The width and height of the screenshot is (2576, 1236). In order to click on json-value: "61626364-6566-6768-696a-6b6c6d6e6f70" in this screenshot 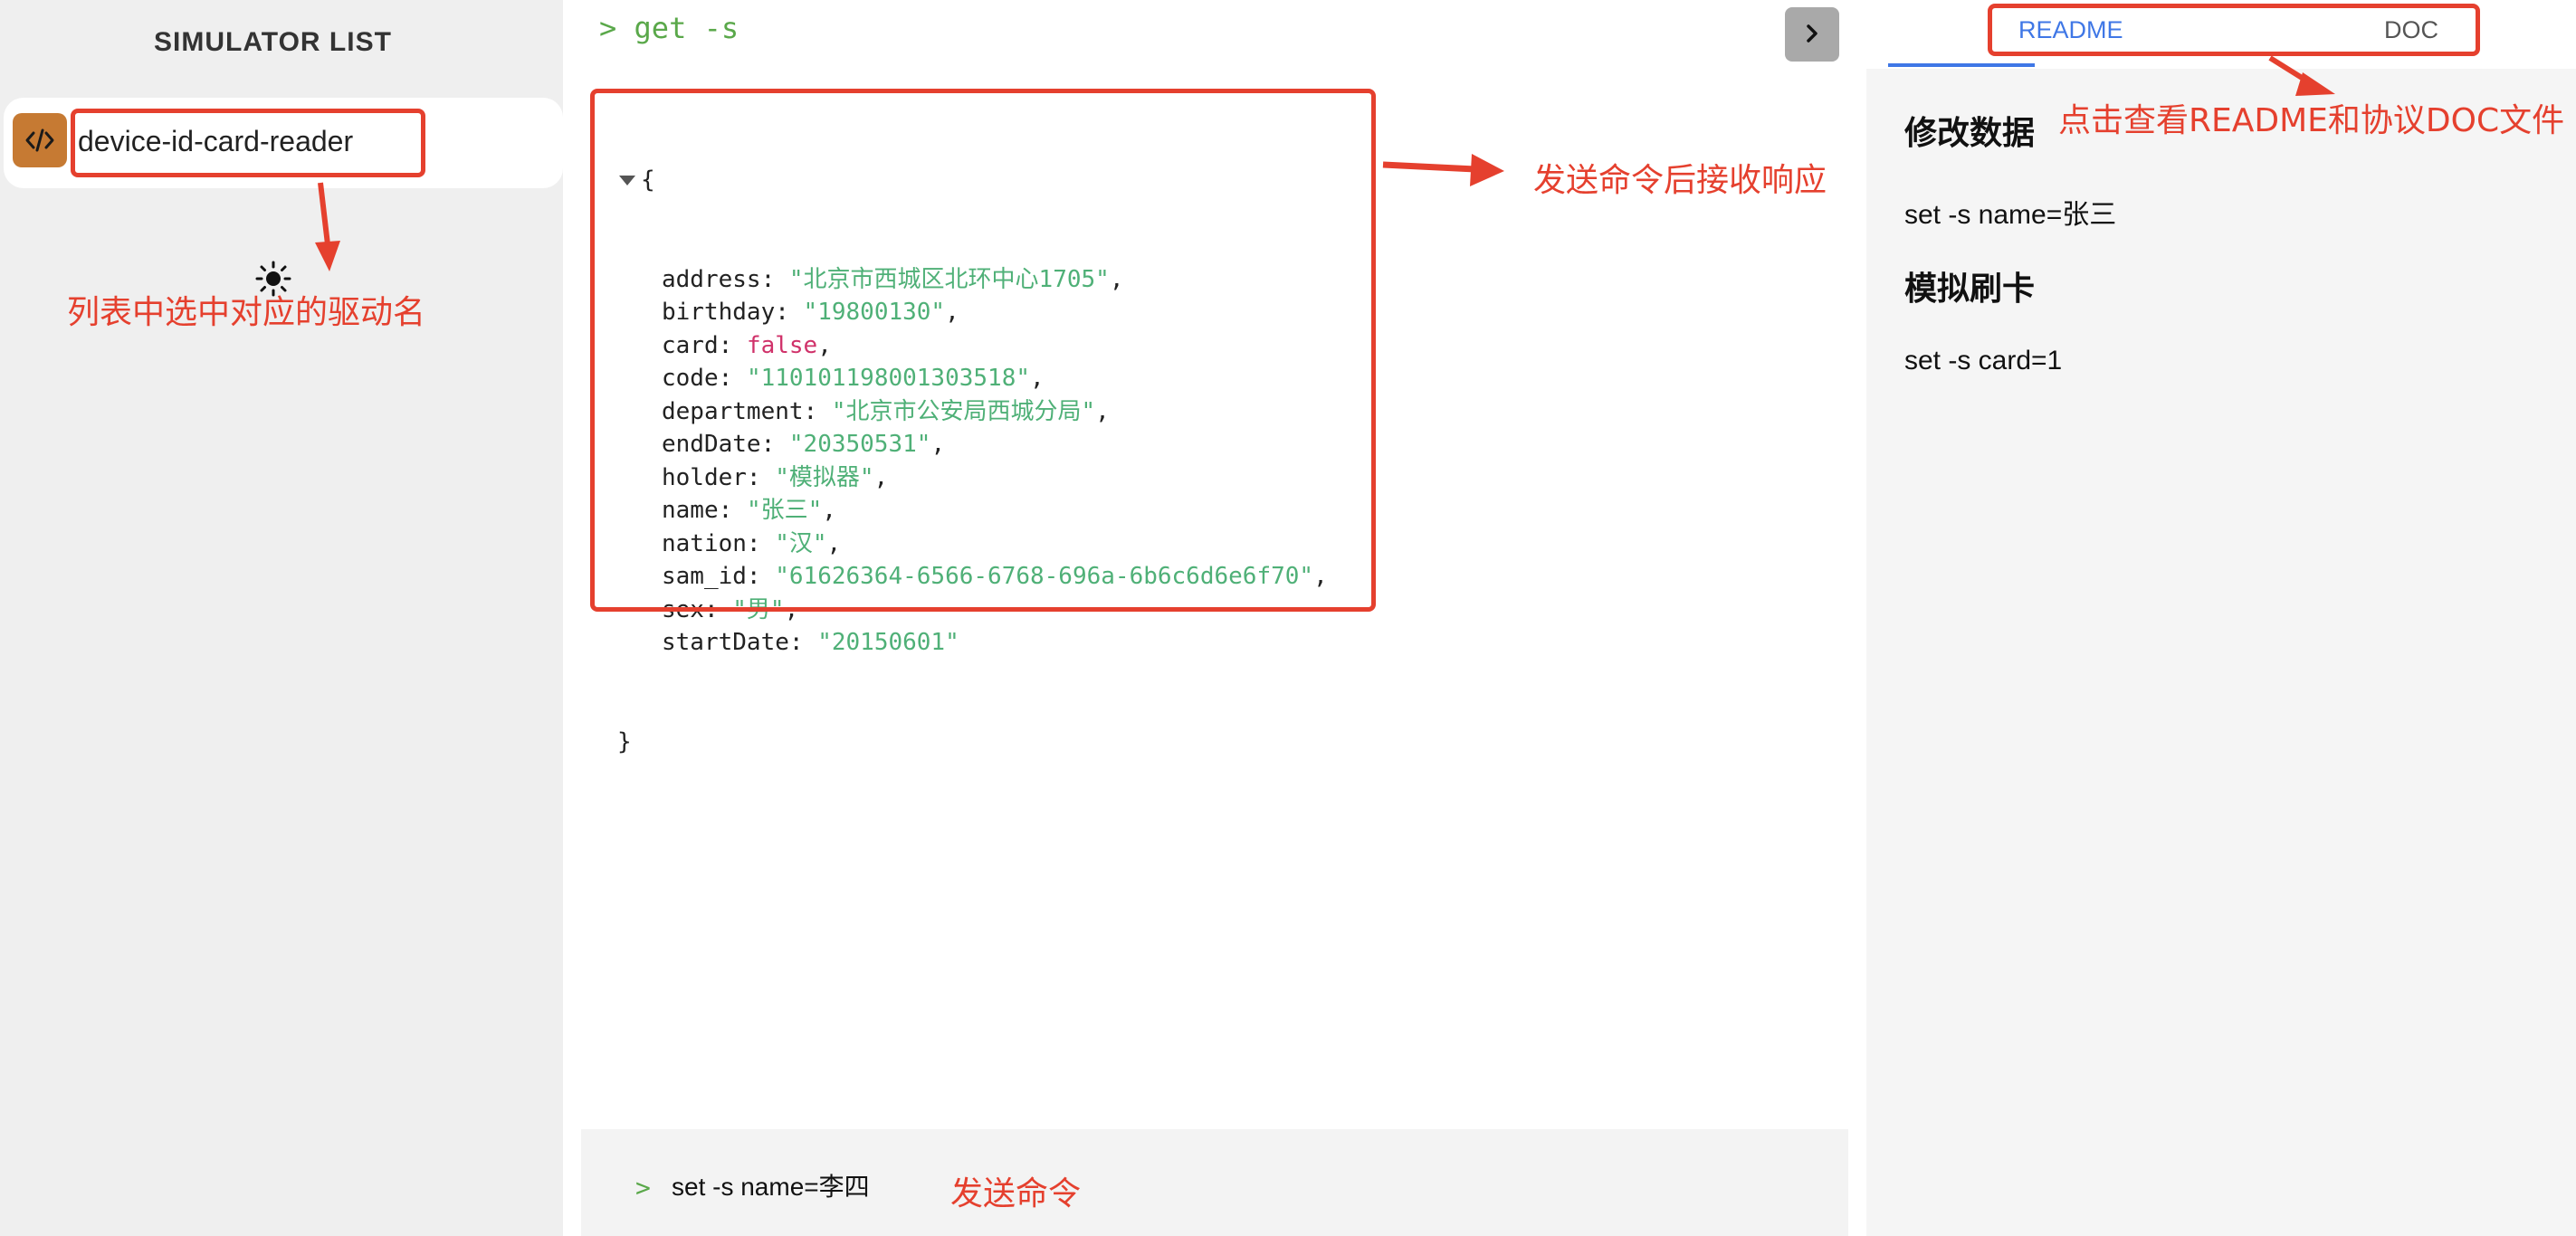, I will do `click(1044, 576)`.